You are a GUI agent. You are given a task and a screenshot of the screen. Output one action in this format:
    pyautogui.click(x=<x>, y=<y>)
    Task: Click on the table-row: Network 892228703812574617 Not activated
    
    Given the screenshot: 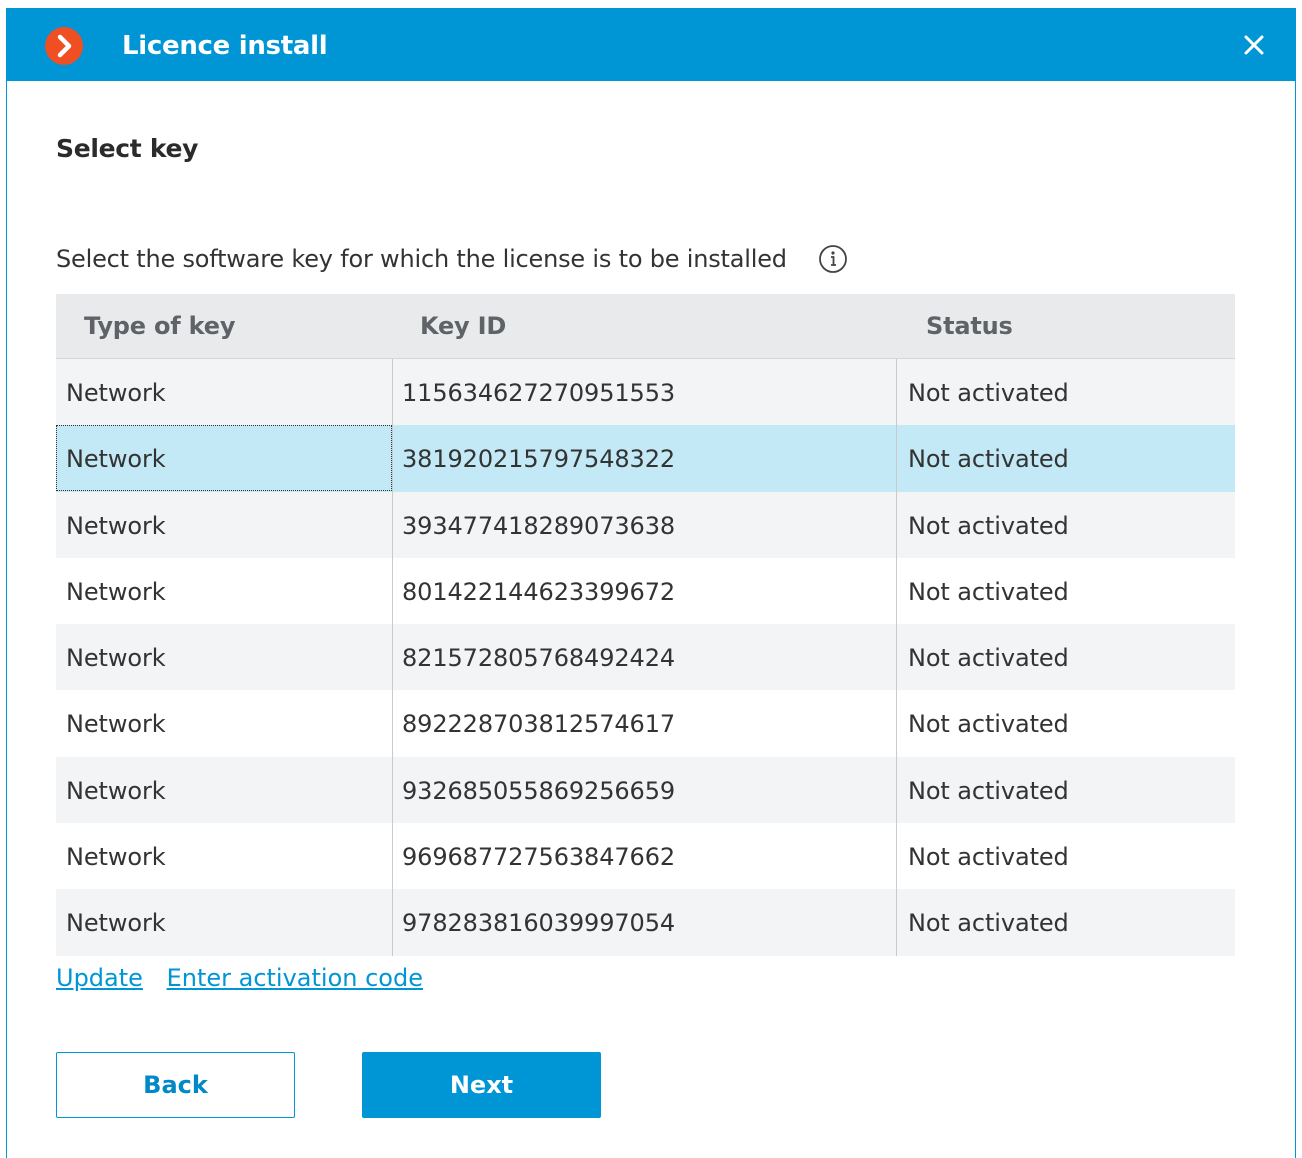 What is the action you would take?
    pyautogui.click(x=645, y=723)
    